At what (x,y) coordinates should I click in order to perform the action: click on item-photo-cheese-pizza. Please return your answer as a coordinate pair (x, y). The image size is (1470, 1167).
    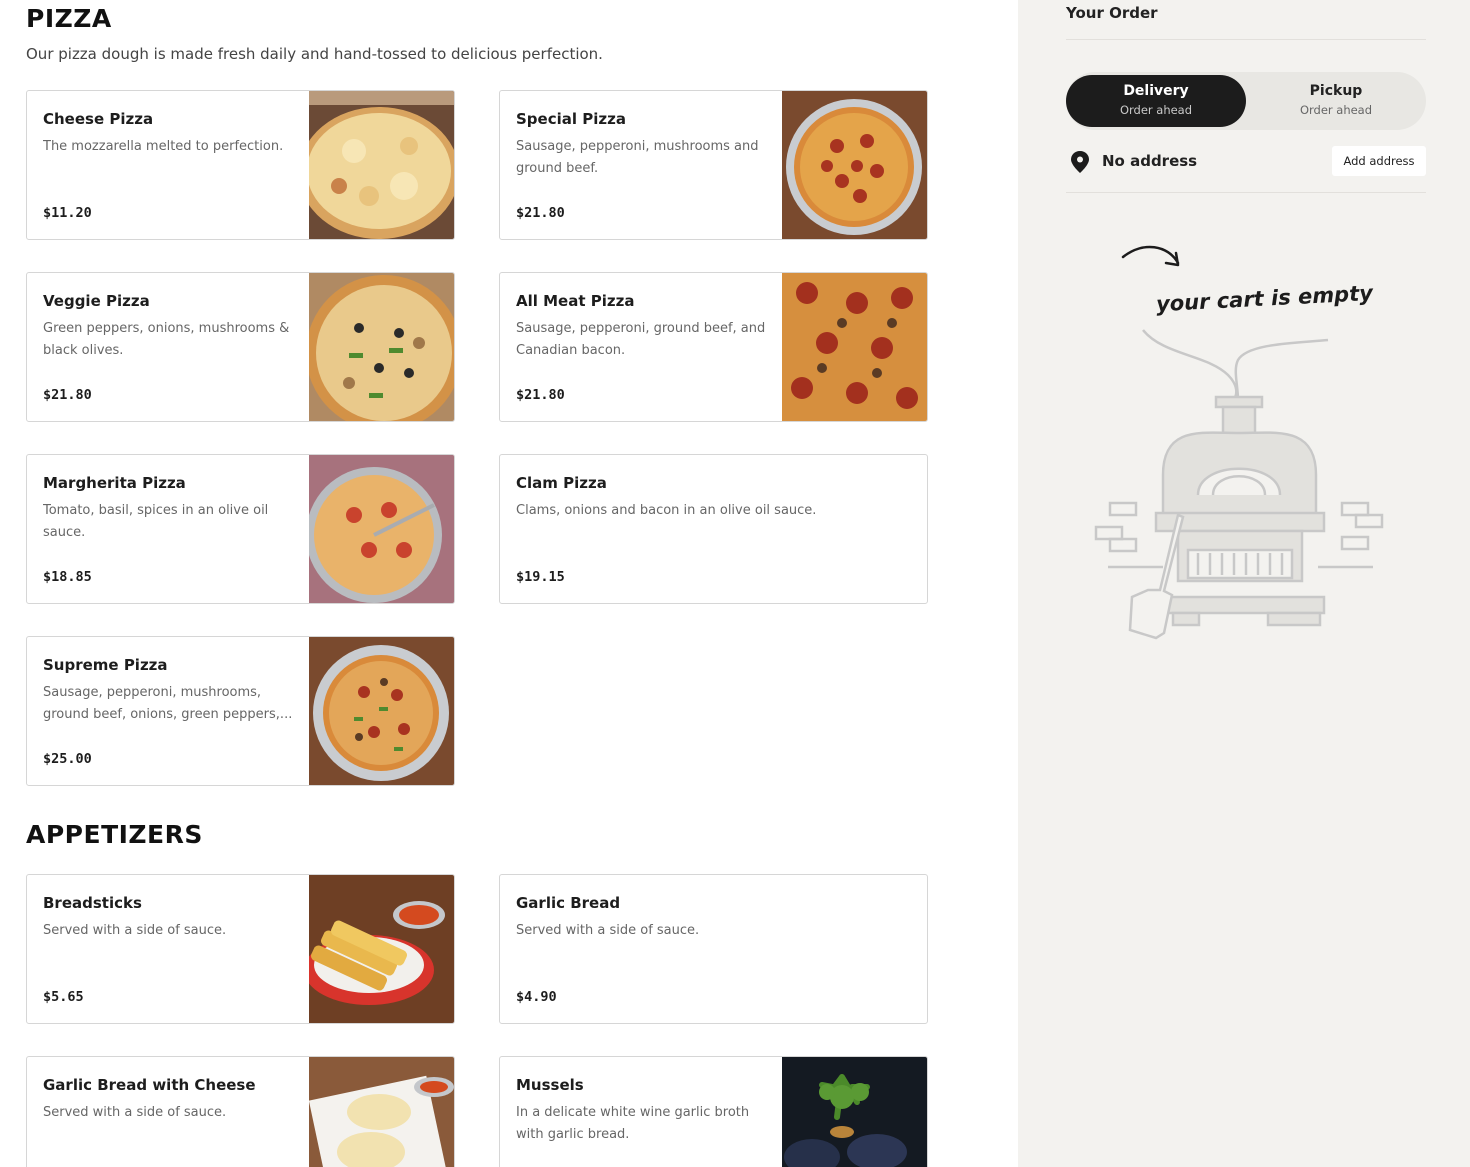
    Looking at the image, I should click on (381, 165).